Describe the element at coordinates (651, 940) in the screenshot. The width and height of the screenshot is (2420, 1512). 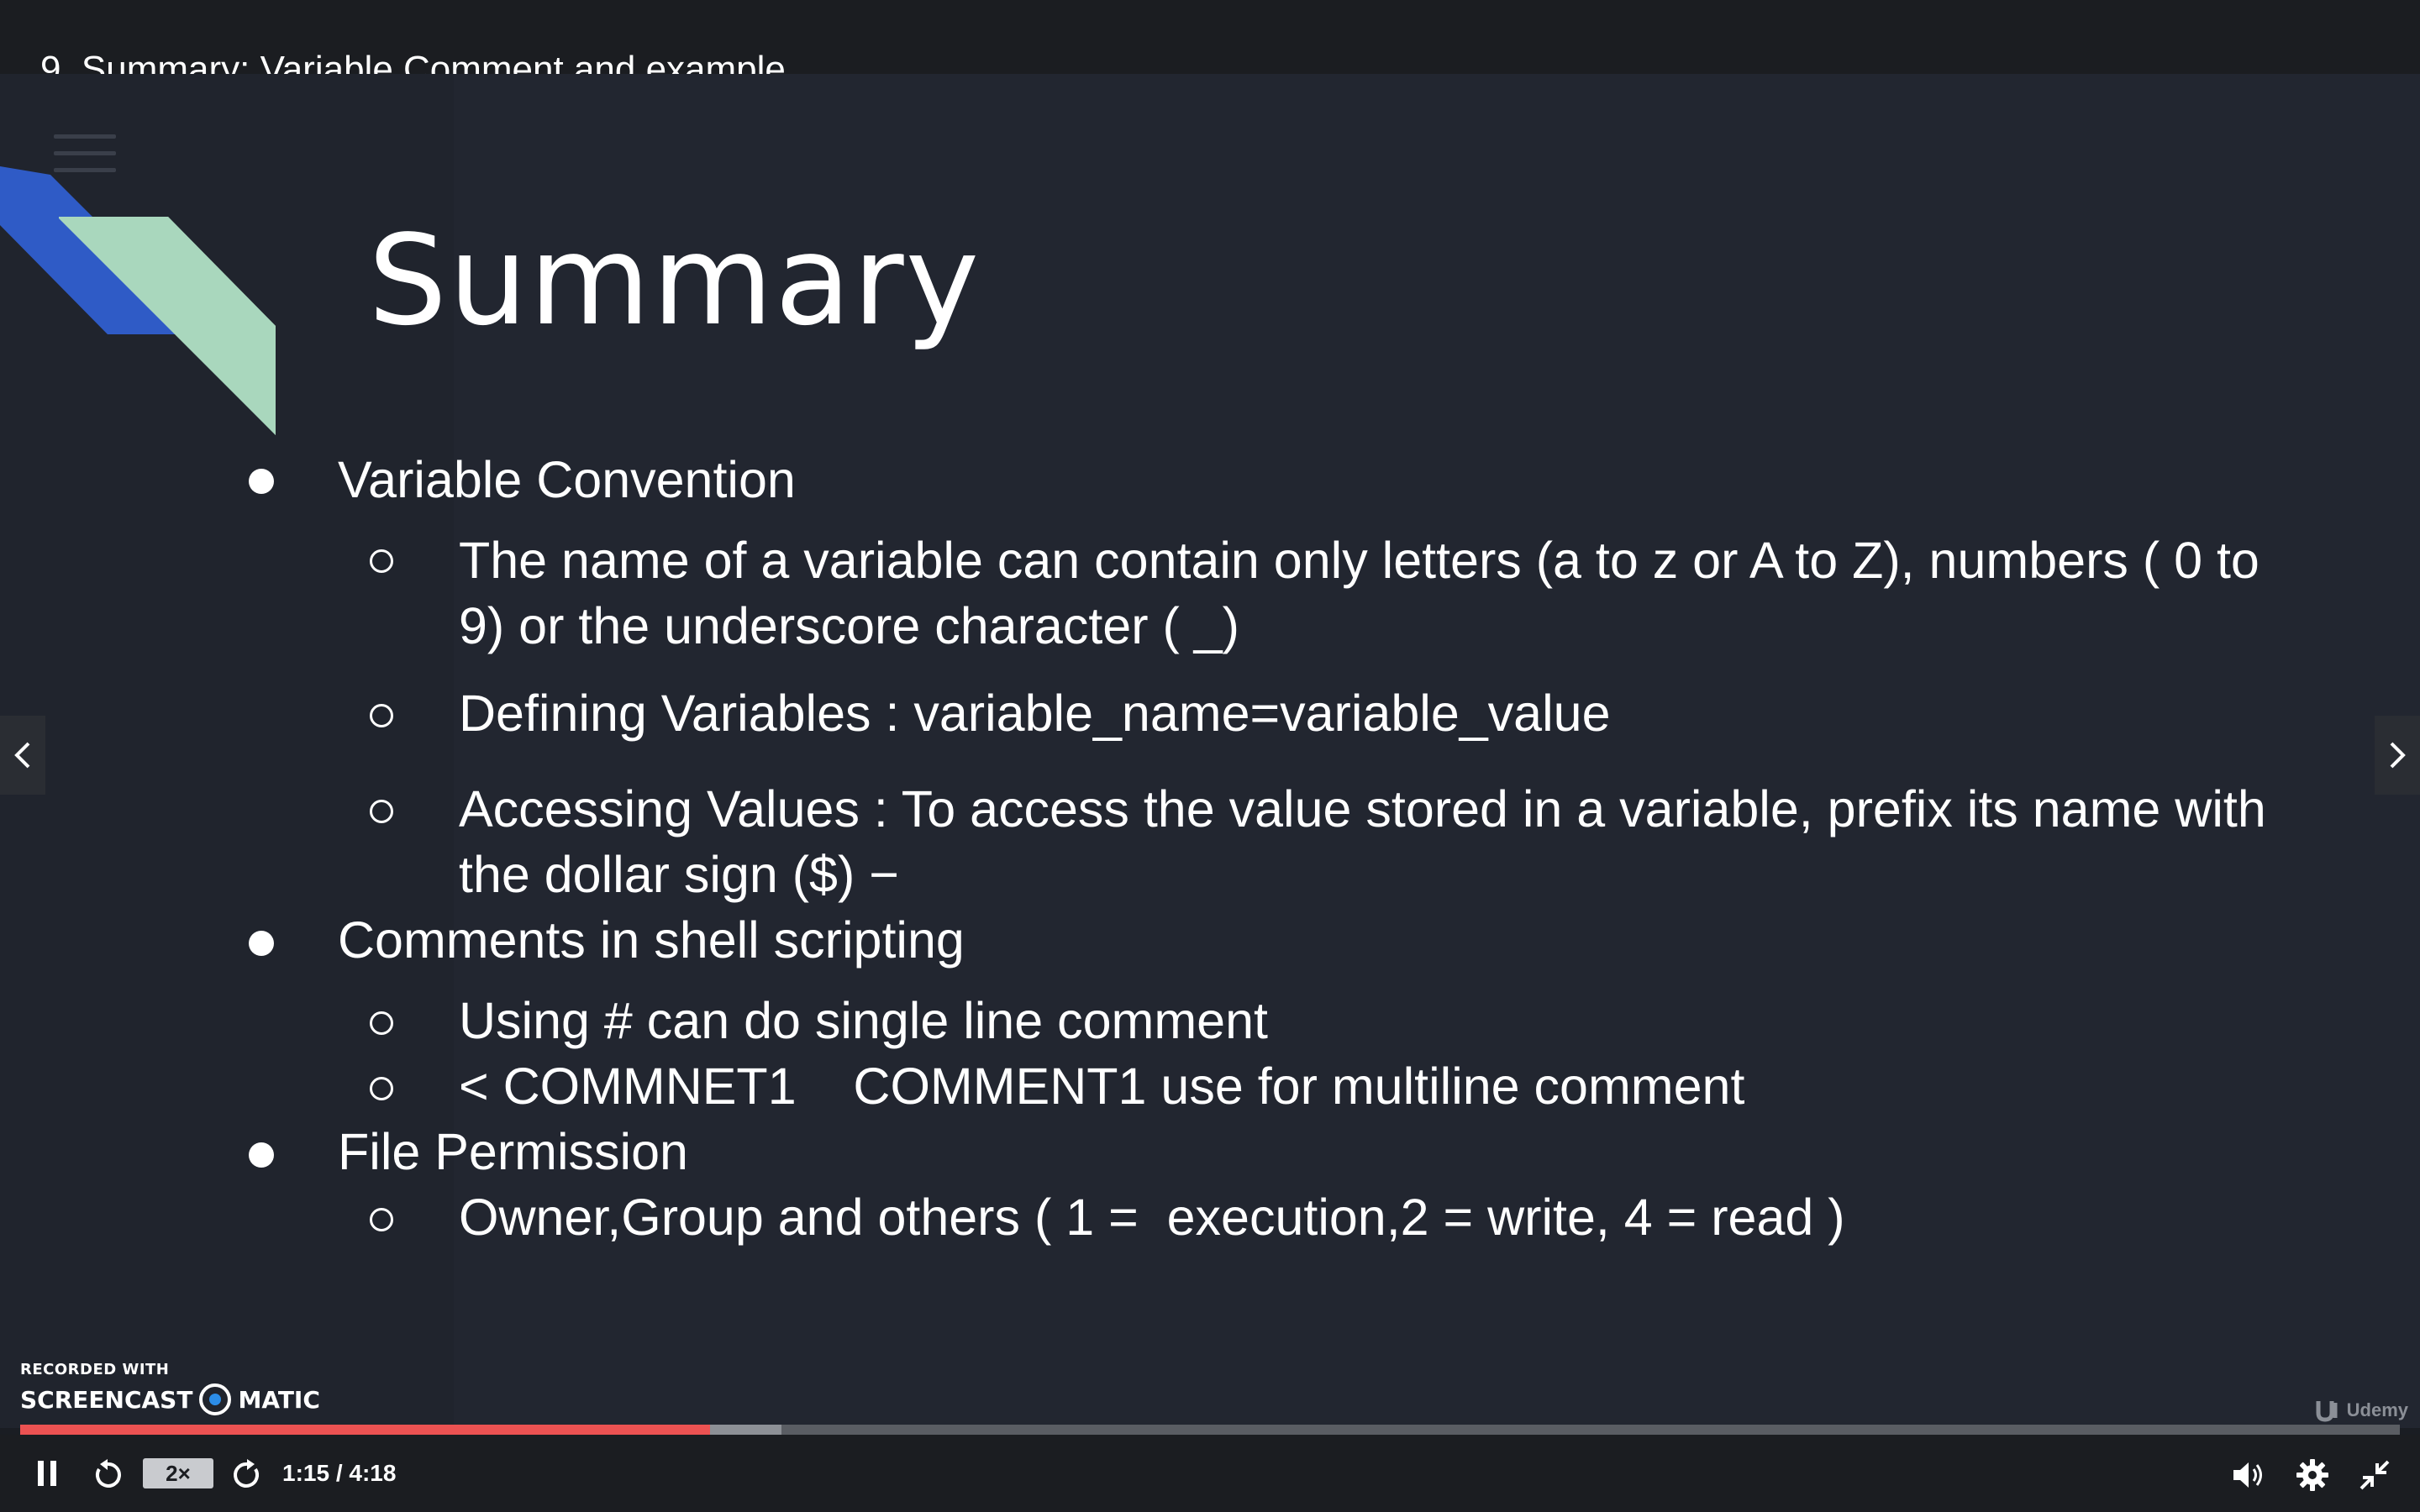
I see `section-title: Comments in shell scripting` at that location.